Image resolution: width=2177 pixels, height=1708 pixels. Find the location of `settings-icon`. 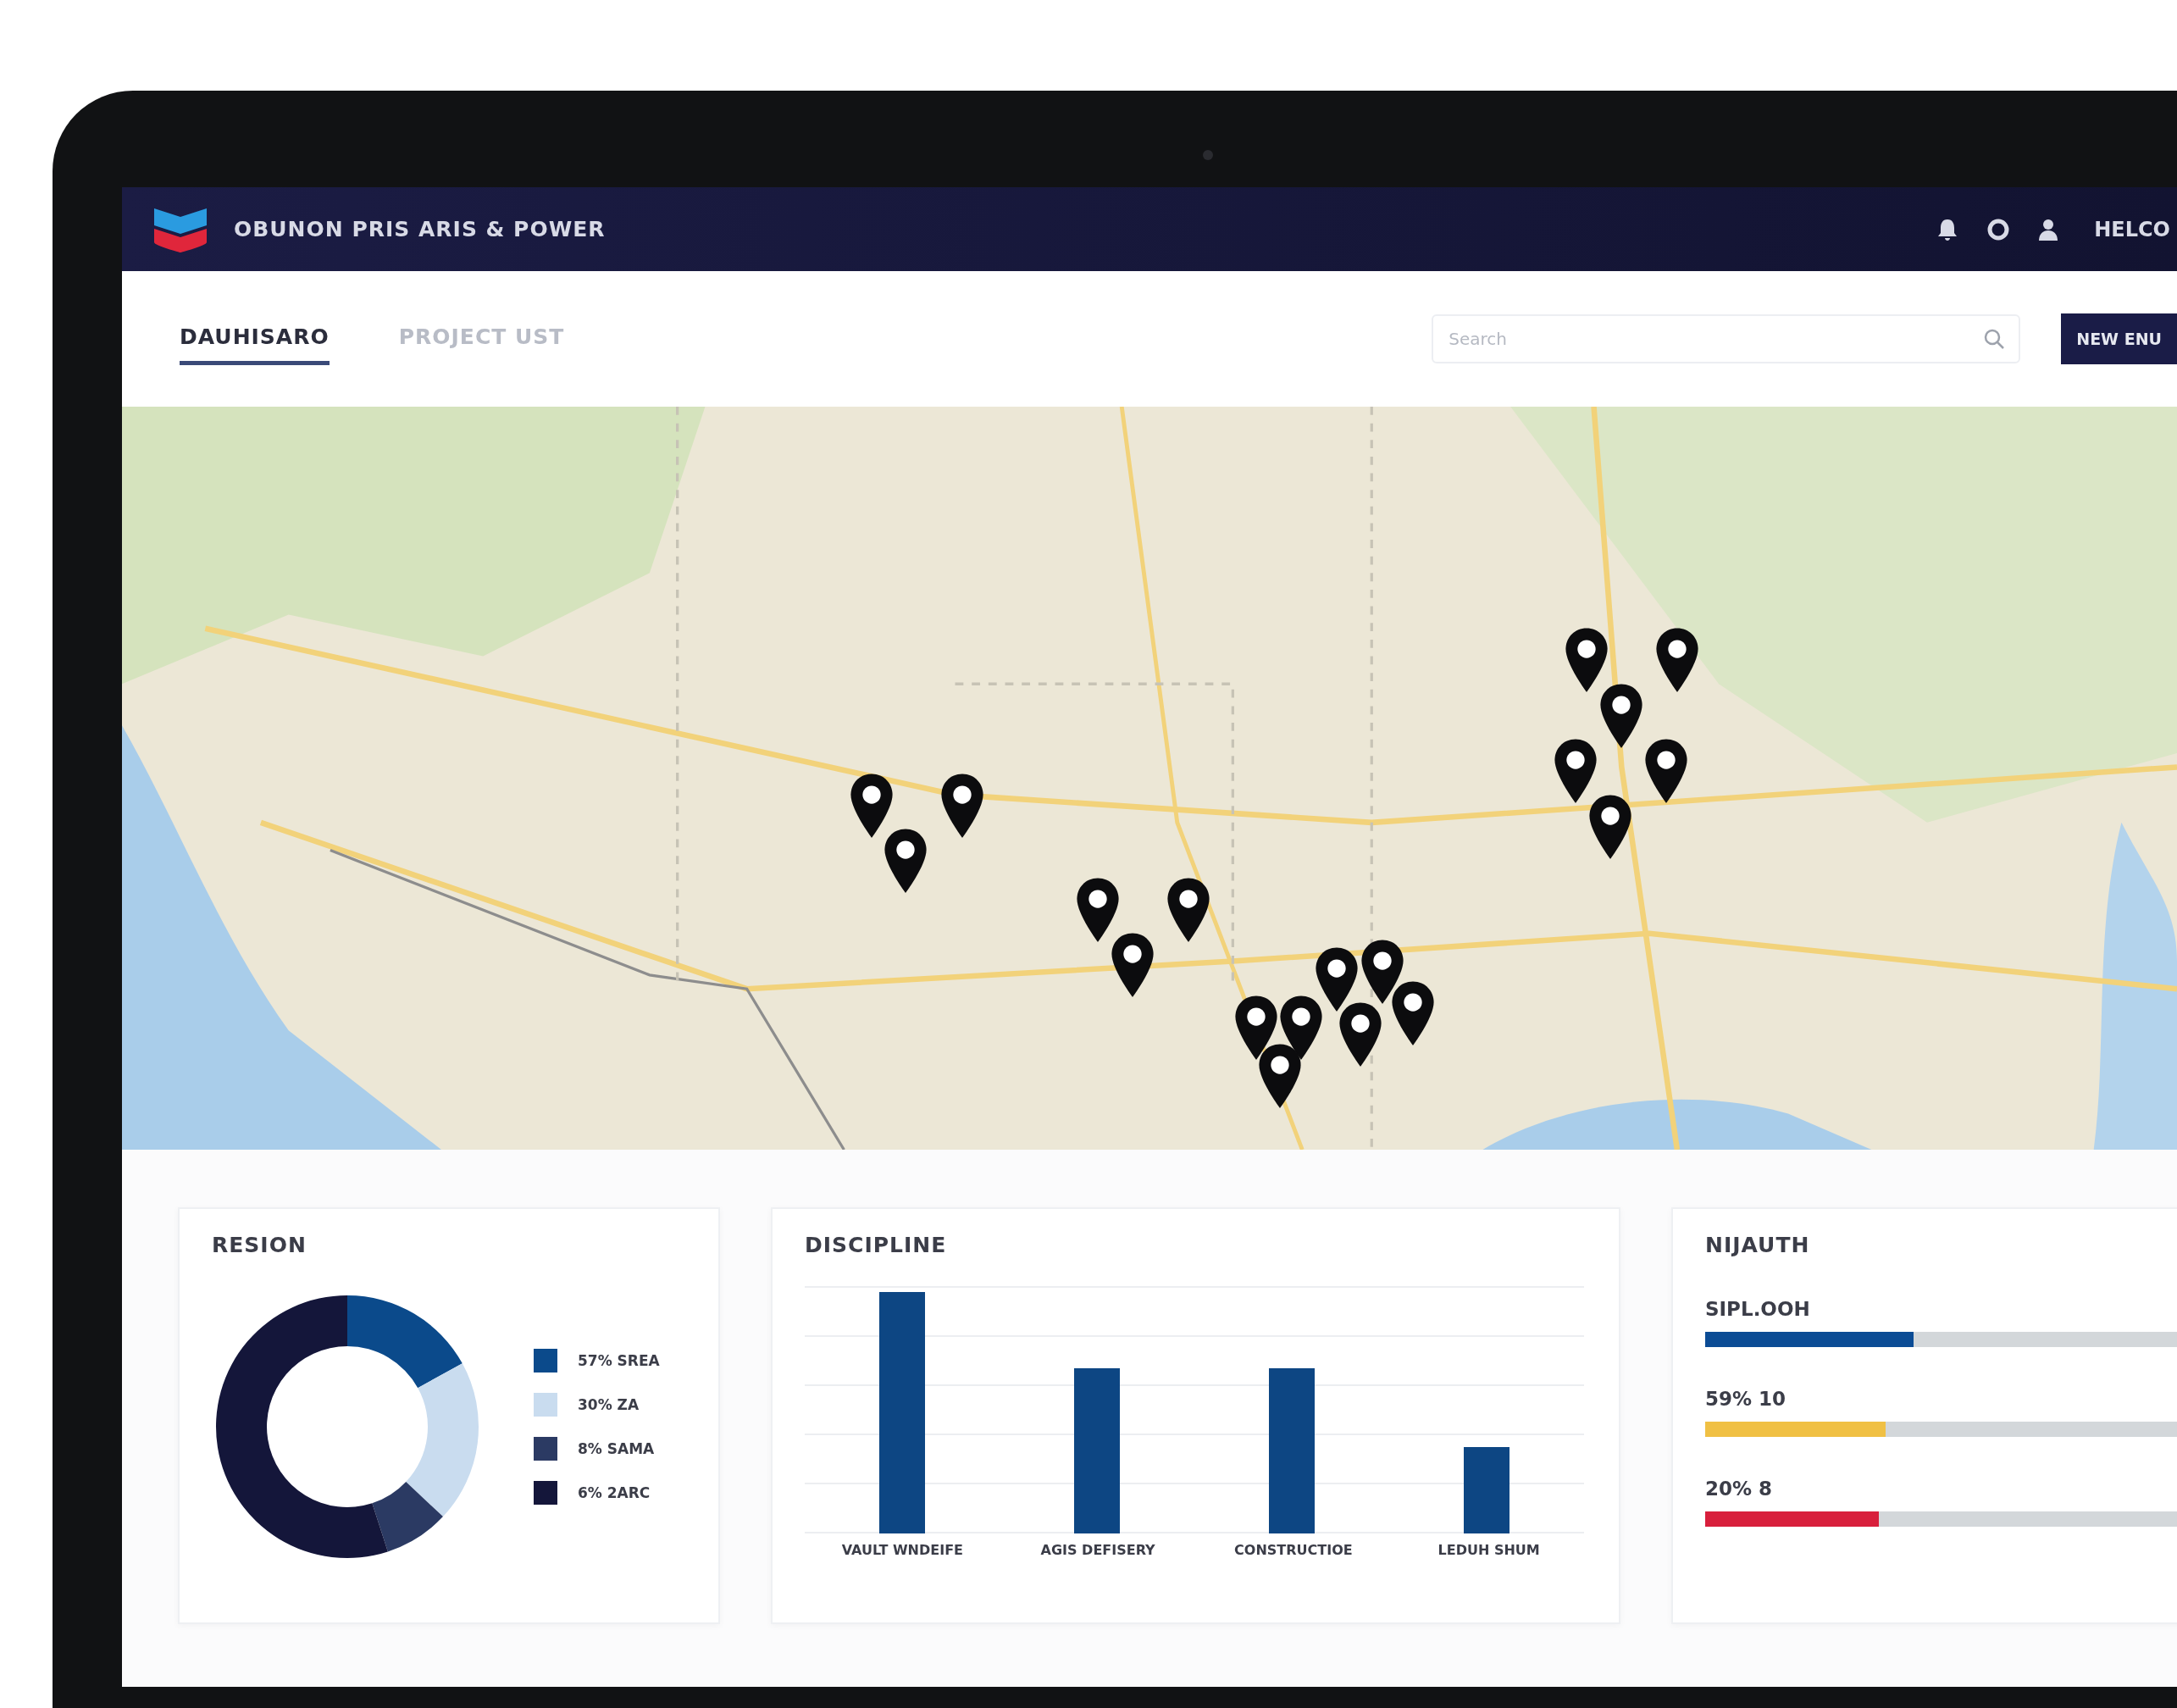

settings-icon is located at coordinates (1998, 229).